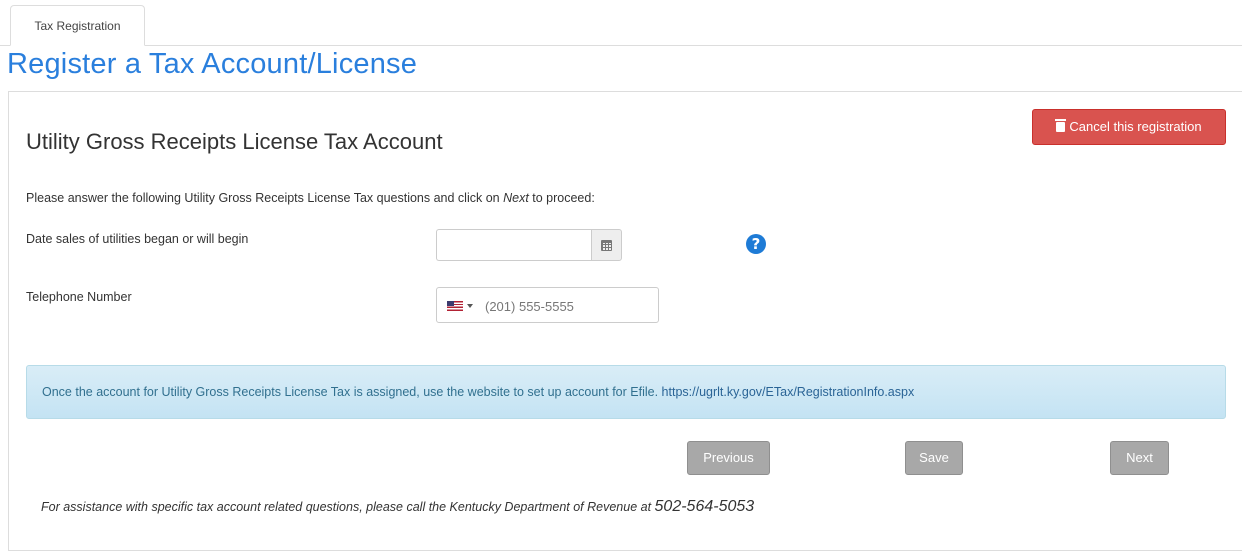 The image size is (1242, 551). Describe the element at coordinates (756, 244) in the screenshot. I see `help-icon: ?` at that location.